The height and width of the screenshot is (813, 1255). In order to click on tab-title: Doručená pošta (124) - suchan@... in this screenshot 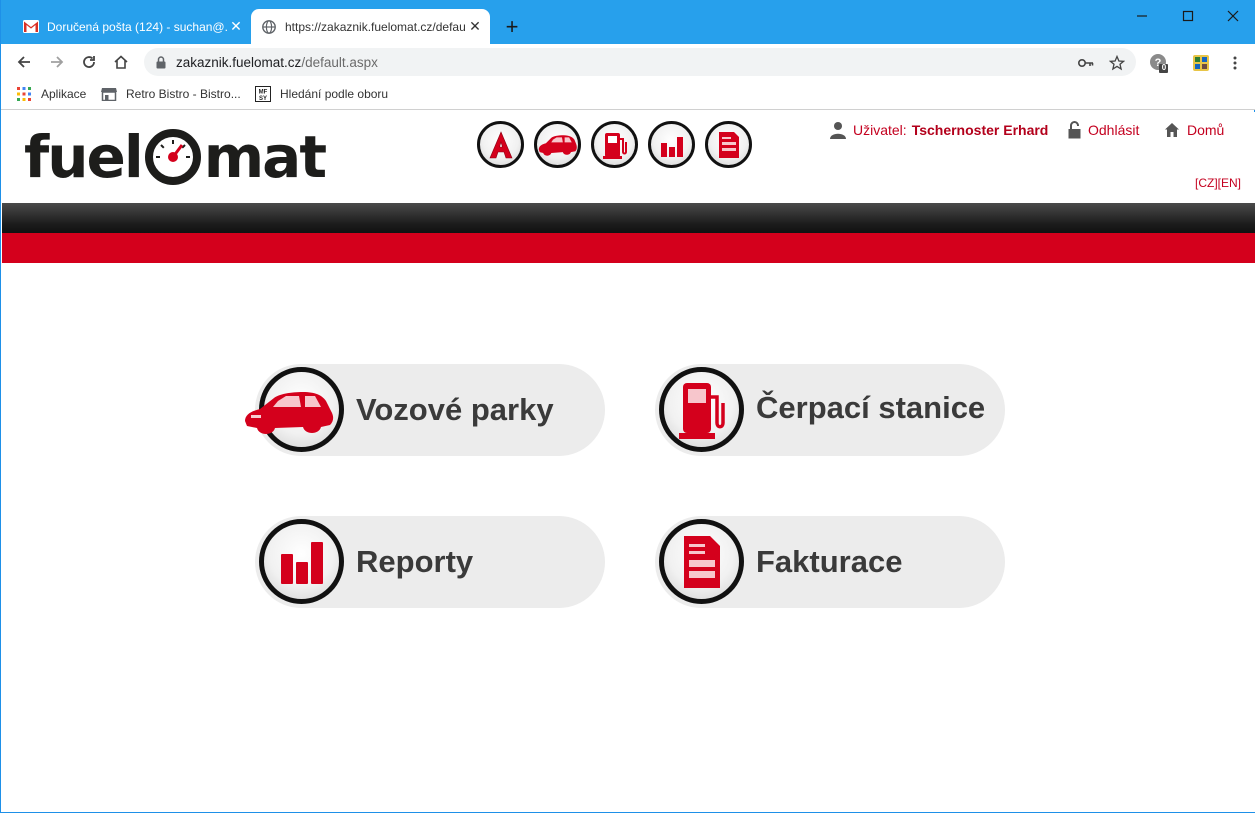, I will do `click(137, 26)`.